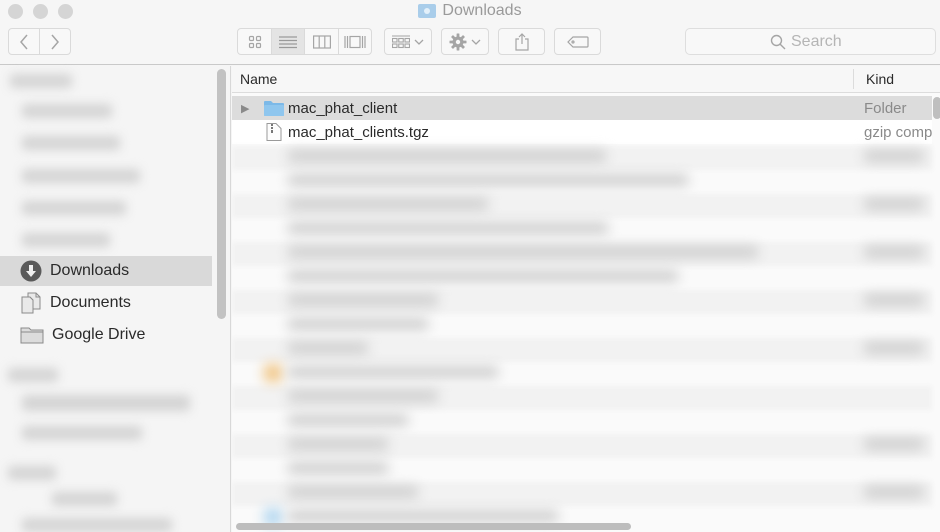 This screenshot has height=532, width=940. I want to click on file-row-mac-phat-client: ▶ mac_phat_client Folder, so click(582, 108).